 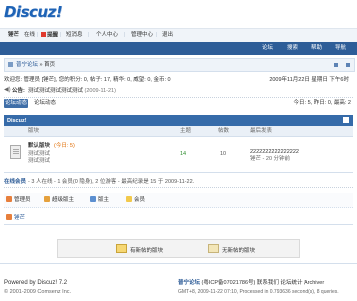 I want to click on forum-icon-legend: 有新帖的版块 无新帖的版块, so click(x=178, y=248).